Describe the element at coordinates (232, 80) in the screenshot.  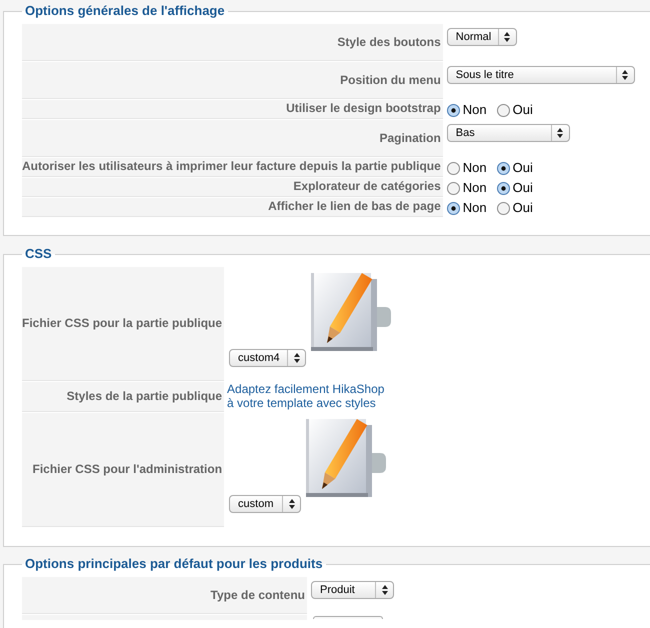
I see `field-label: Position du menu` at that location.